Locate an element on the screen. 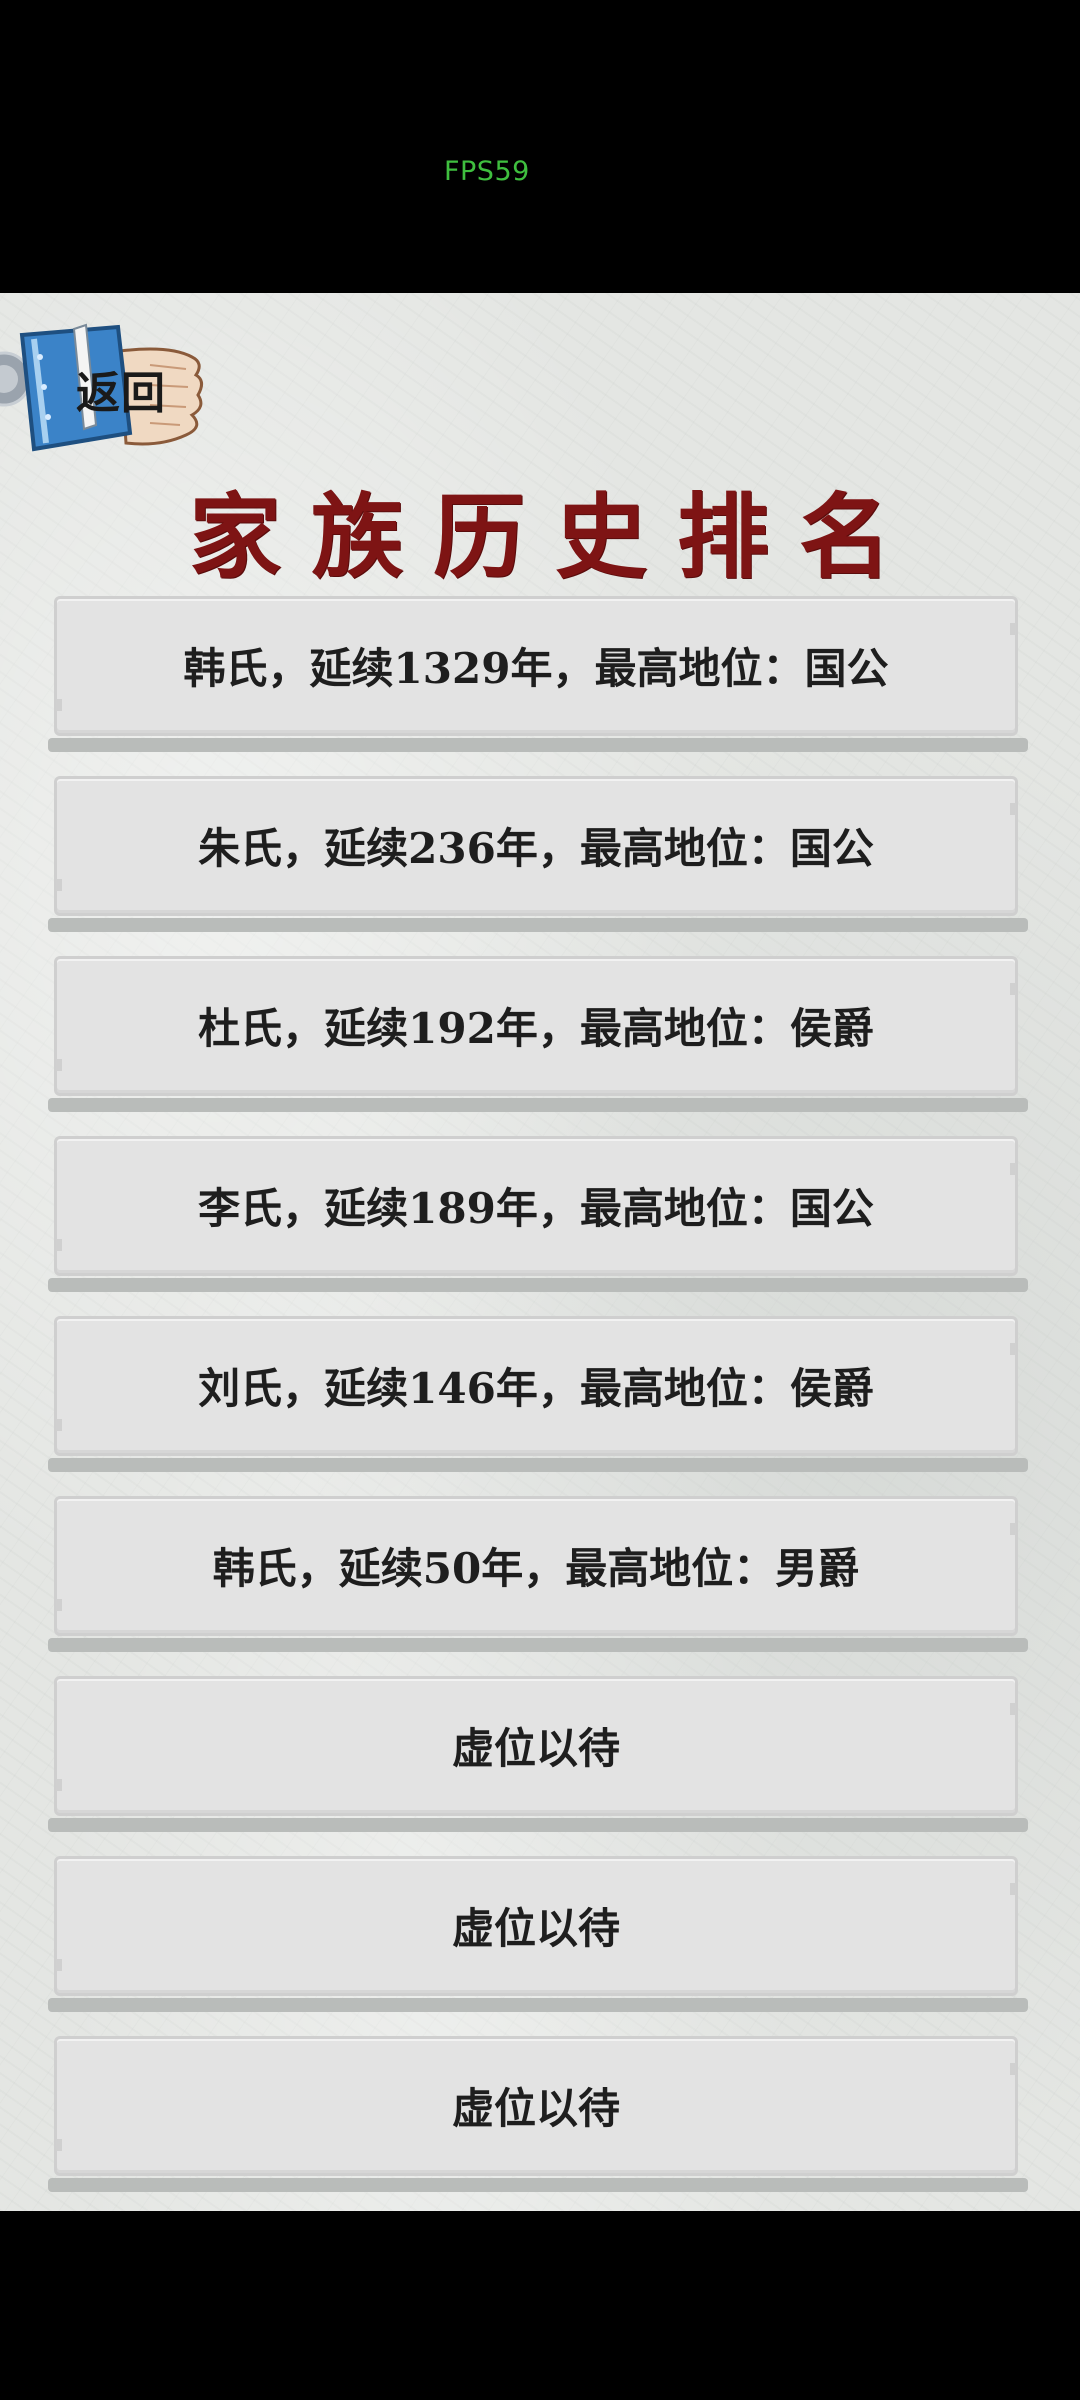 This screenshot has width=1080, height=2400. ranking-item: 刘氏，延续146年，最高地位：侯爵 is located at coordinates (538, 1394).